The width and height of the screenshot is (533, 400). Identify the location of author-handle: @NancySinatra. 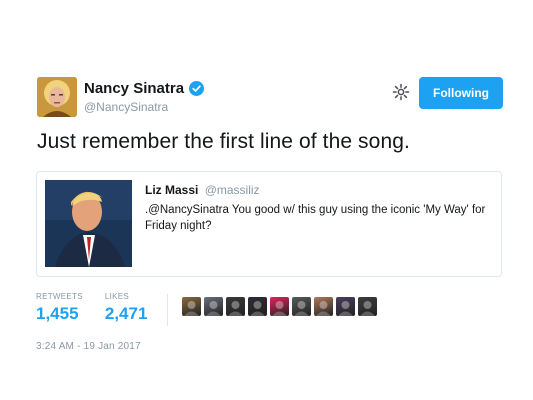
(126, 107).